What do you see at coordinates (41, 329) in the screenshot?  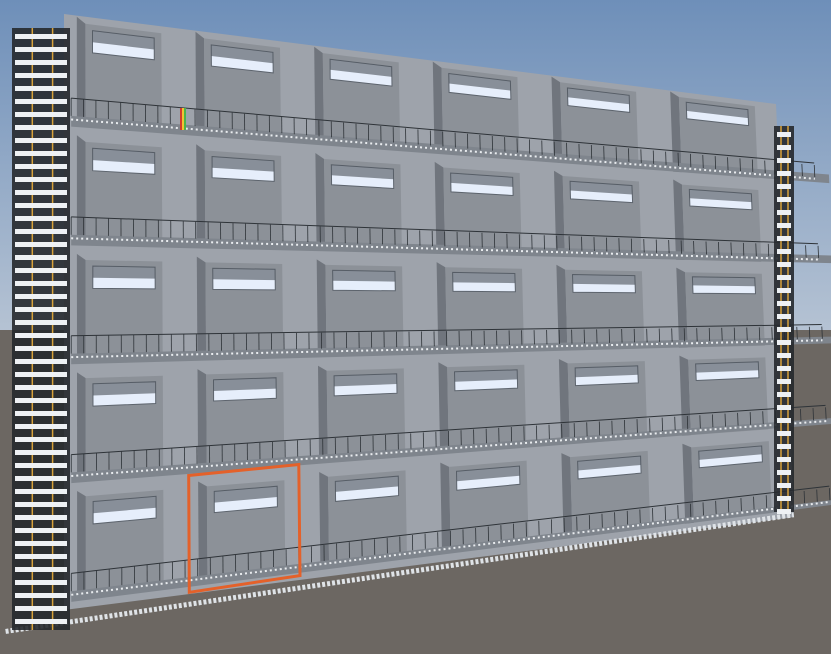 I see `scaffold-left` at bounding box center [41, 329].